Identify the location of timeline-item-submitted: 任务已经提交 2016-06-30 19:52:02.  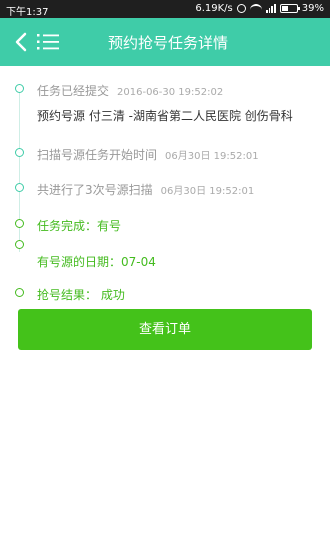
(130, 90).